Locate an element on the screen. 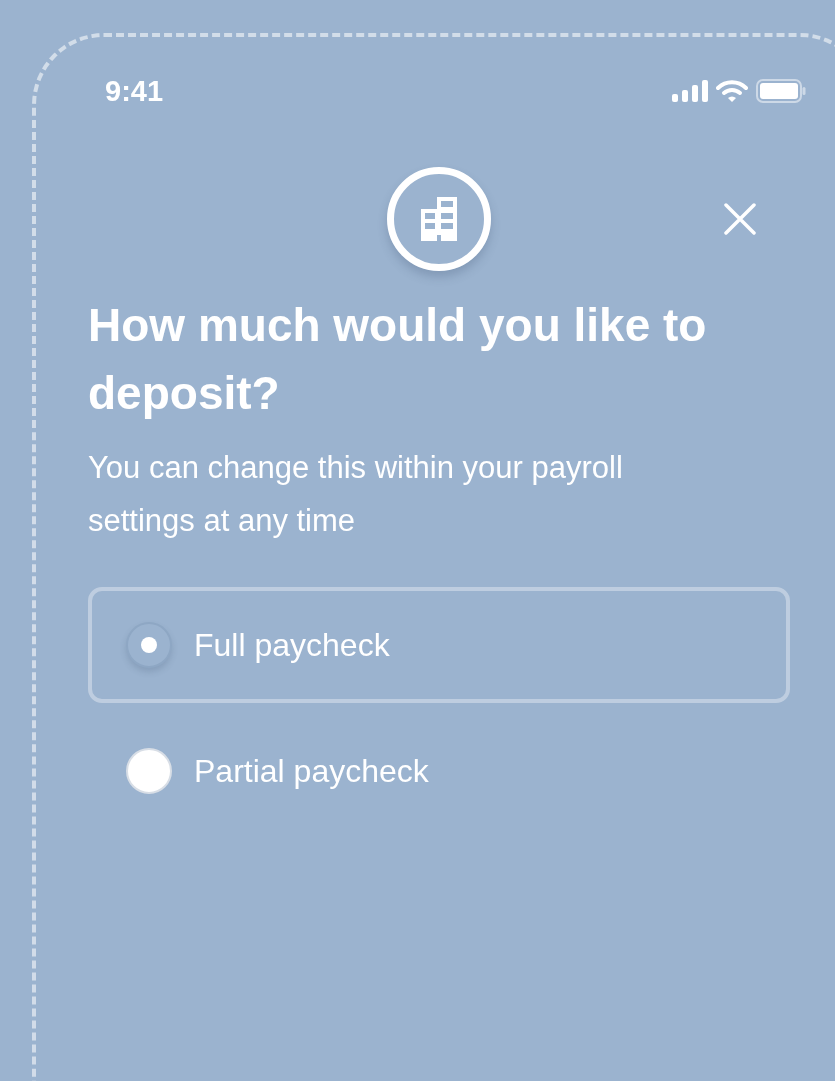 Image resolution: width=835 pixels, height=1081 pixels. building-icon is located at coordinates (439, 219).